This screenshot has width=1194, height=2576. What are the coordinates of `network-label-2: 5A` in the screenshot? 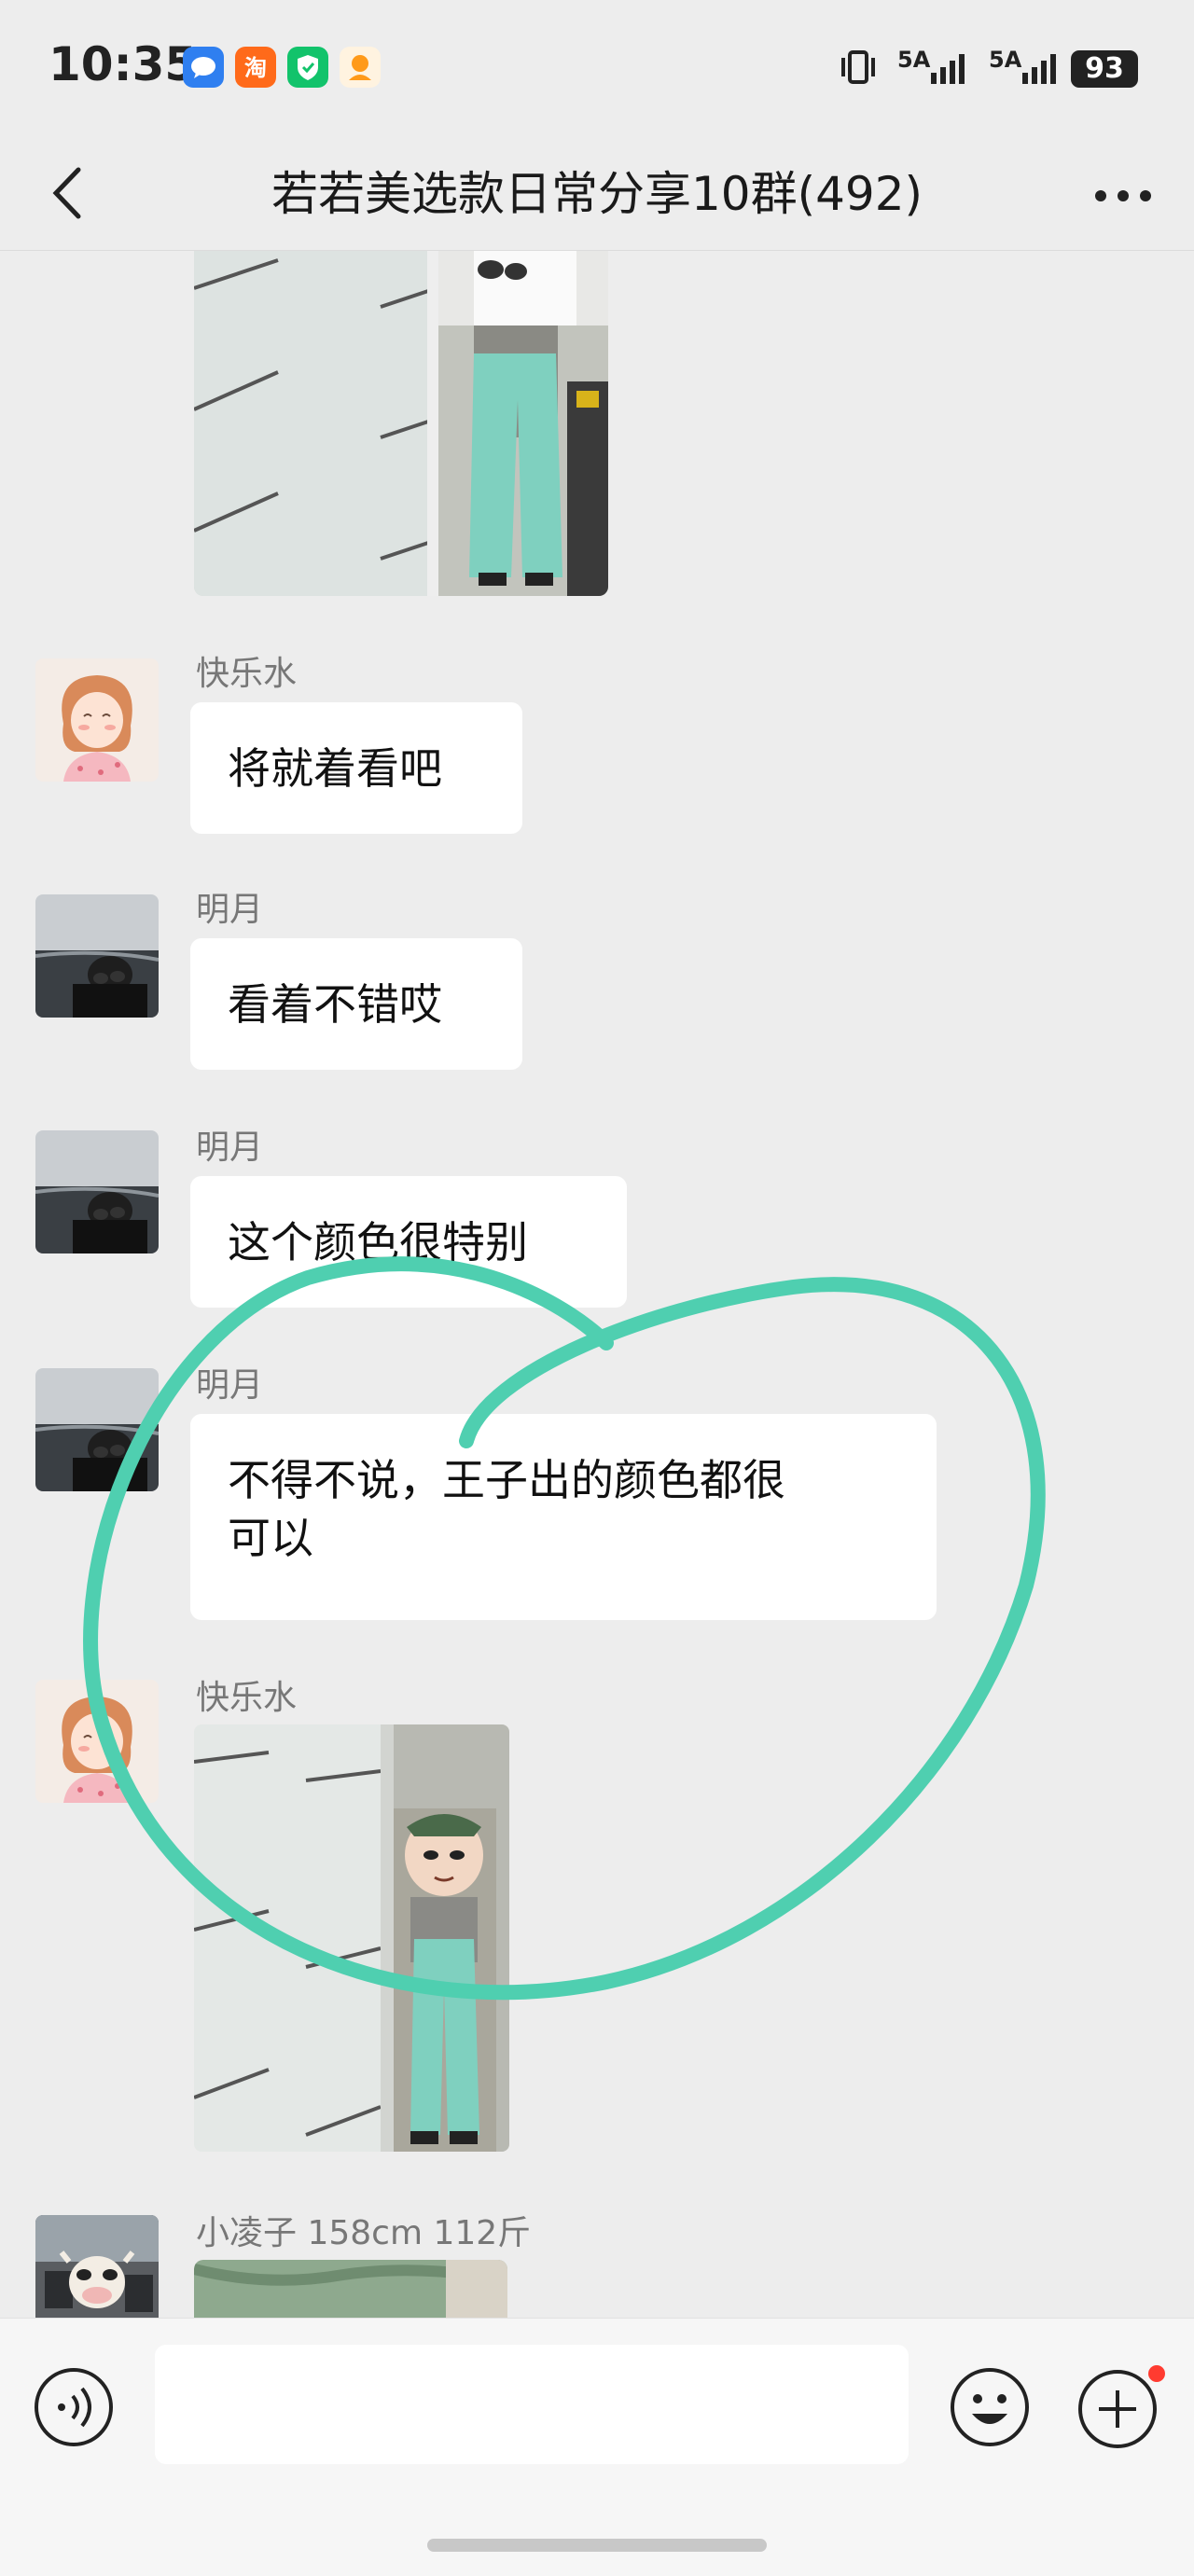 It's located at (1005, 60).